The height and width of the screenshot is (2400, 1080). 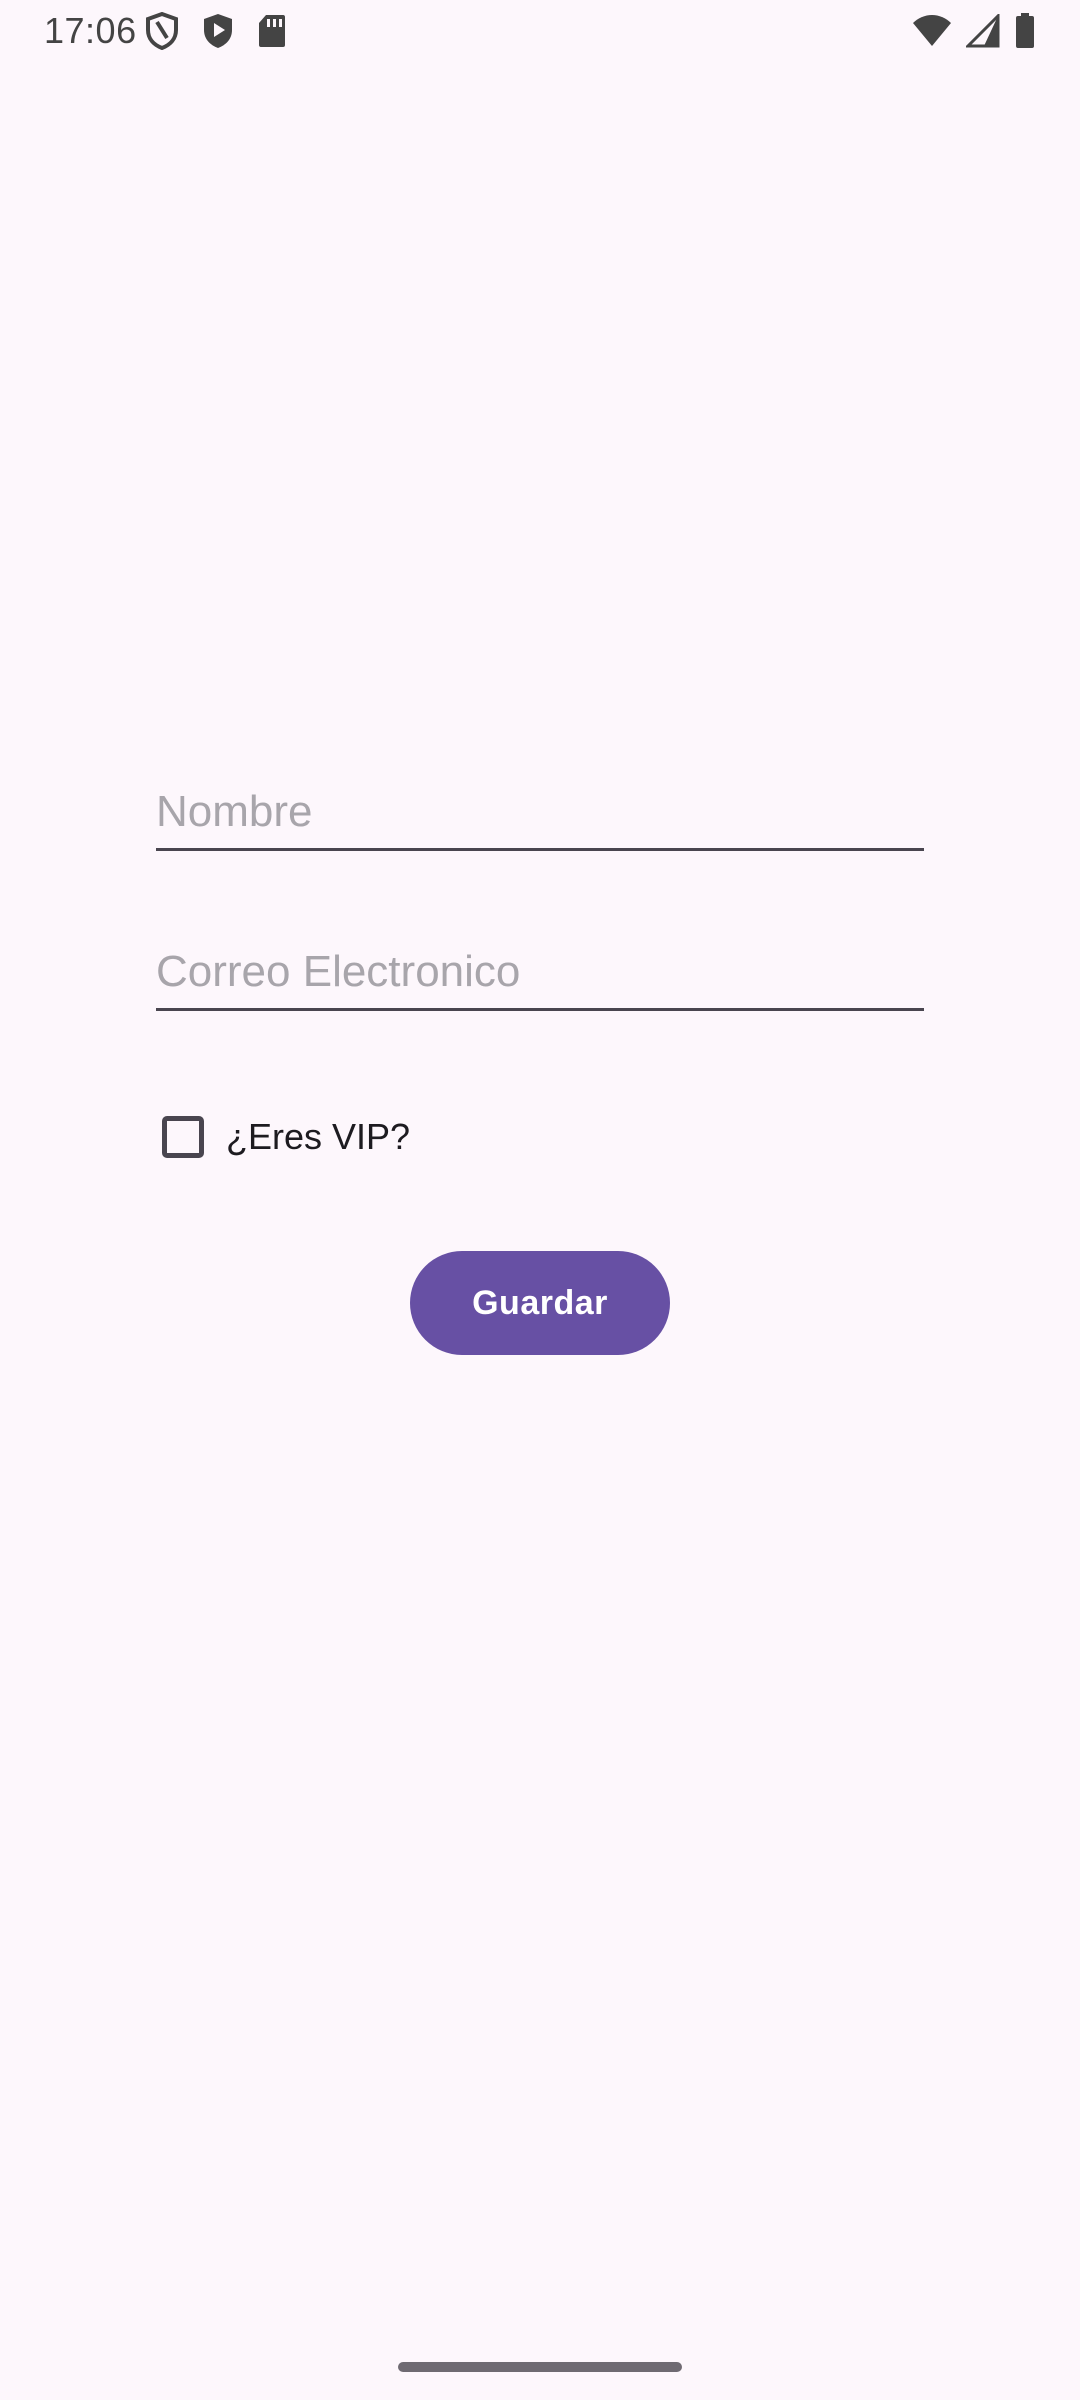 I want to click on sd-card-icon, so click(x=272, y=31).